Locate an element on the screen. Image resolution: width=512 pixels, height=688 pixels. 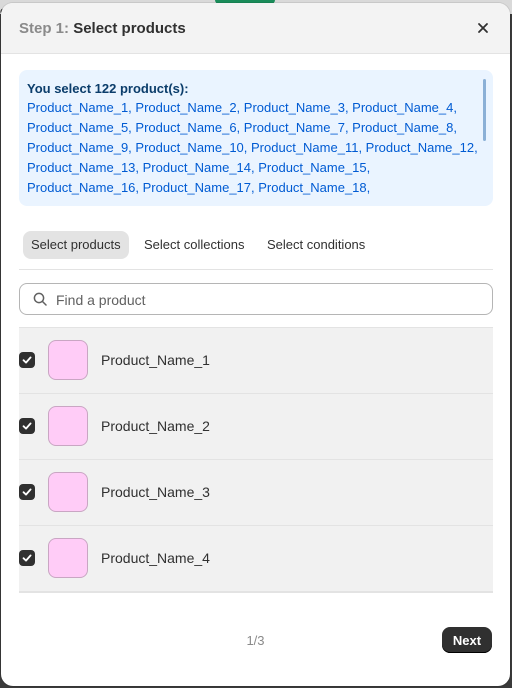
product-name: Product_Name_2 is located at coordinates (155, 426).